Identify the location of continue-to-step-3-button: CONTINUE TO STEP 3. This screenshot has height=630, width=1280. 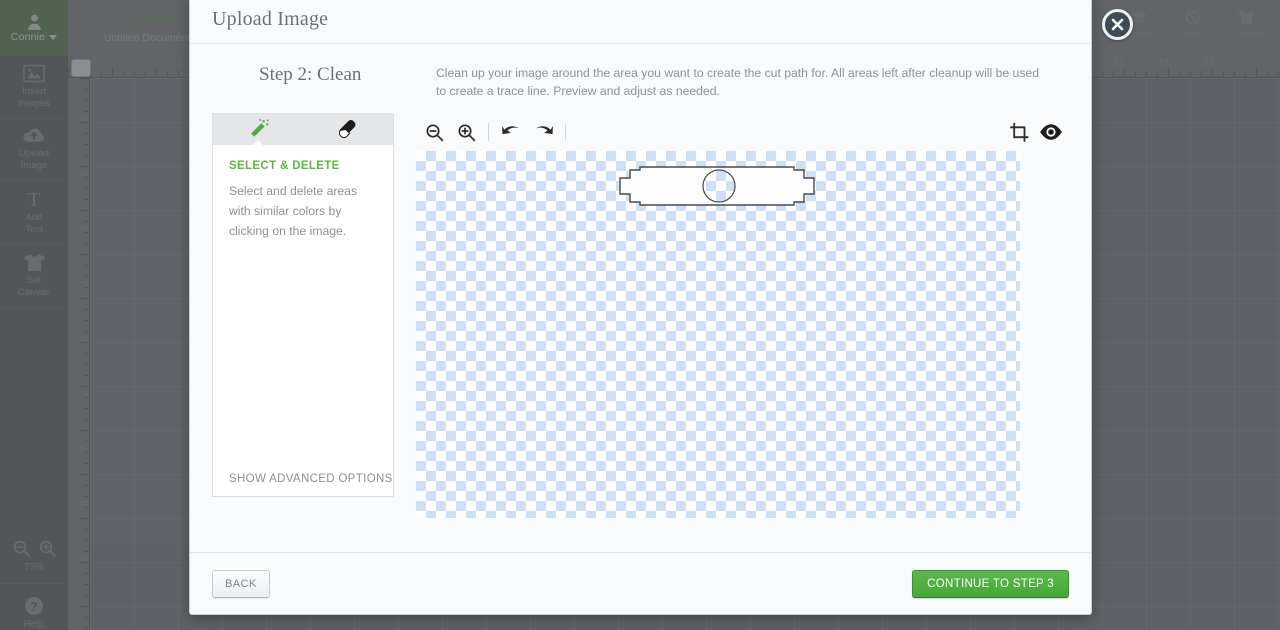
(990, 583).